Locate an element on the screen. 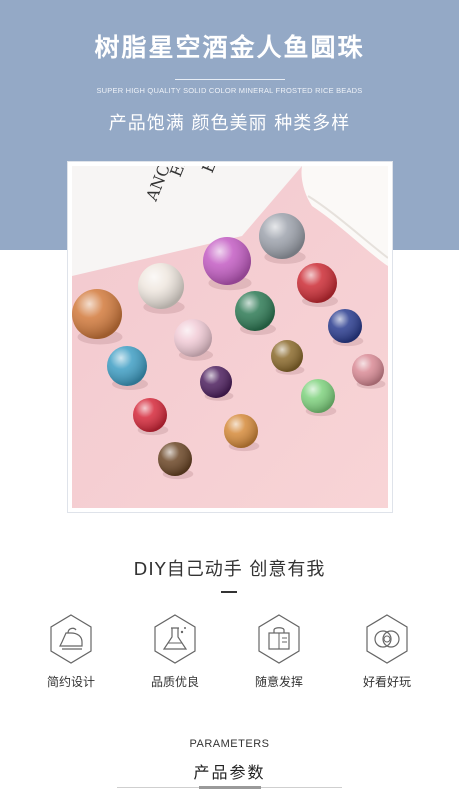  feature-label: 品质优良 is located at coordinates (174, 682).